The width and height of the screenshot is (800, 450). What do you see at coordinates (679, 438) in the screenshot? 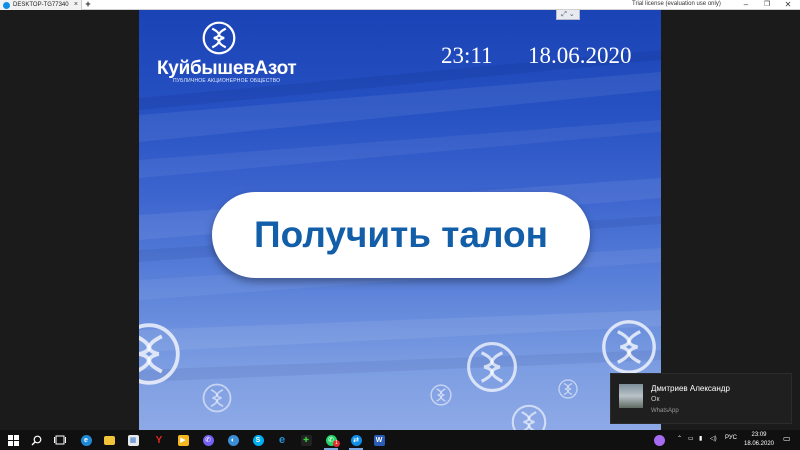
I see `show-hidden-icons: ⌃` at bounding box center [679, 438].